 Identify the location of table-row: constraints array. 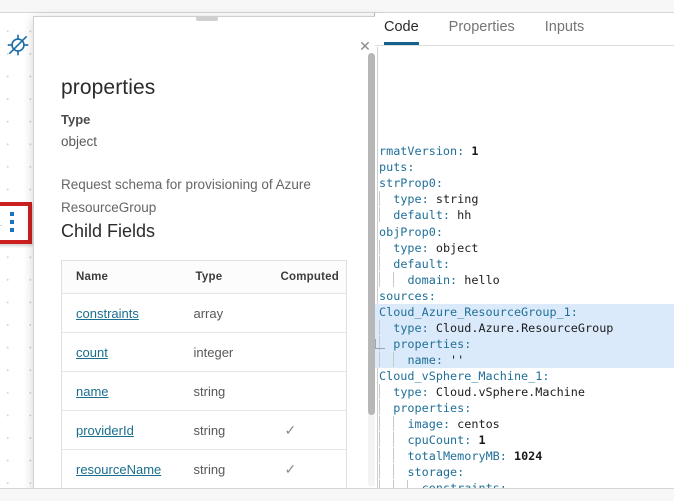
(204, 313).